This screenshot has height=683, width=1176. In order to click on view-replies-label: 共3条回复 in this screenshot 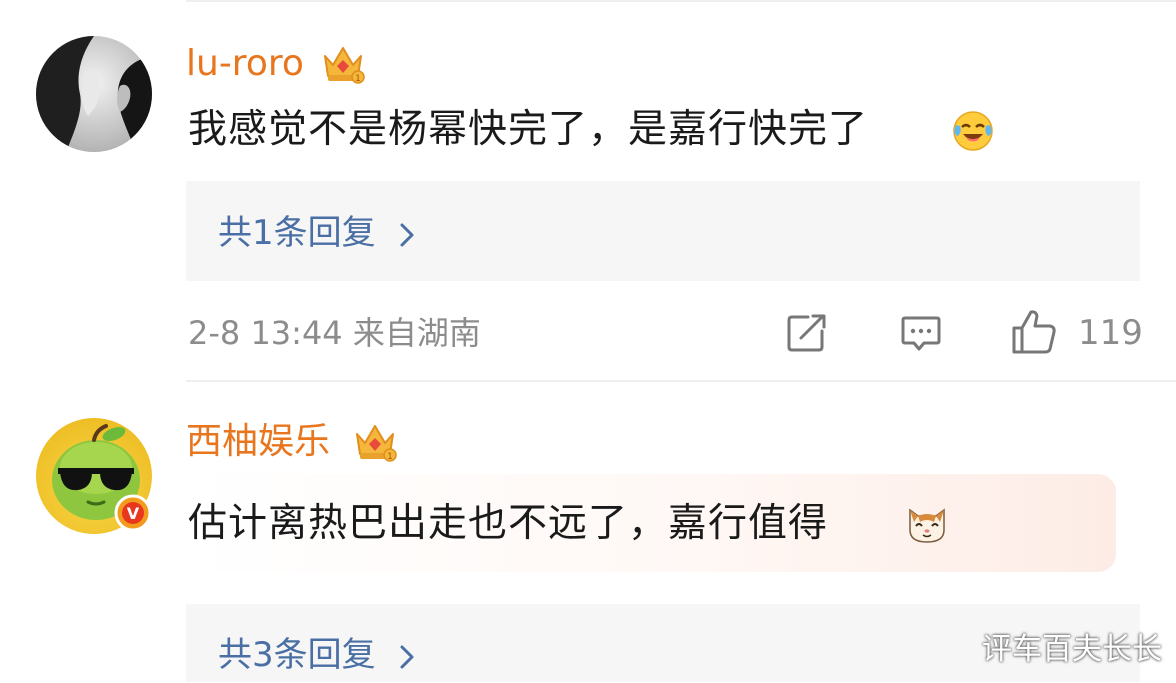, I will do `click(297, 655)`.